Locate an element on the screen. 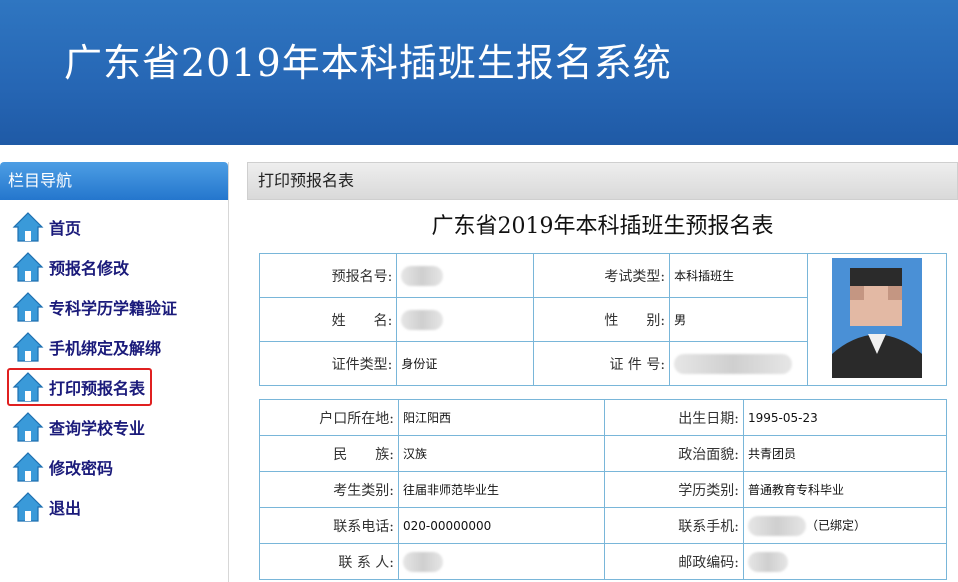 The height and width of the screenshot is (582, 958). gender-value: 男 is located at coordinates (738, 319).